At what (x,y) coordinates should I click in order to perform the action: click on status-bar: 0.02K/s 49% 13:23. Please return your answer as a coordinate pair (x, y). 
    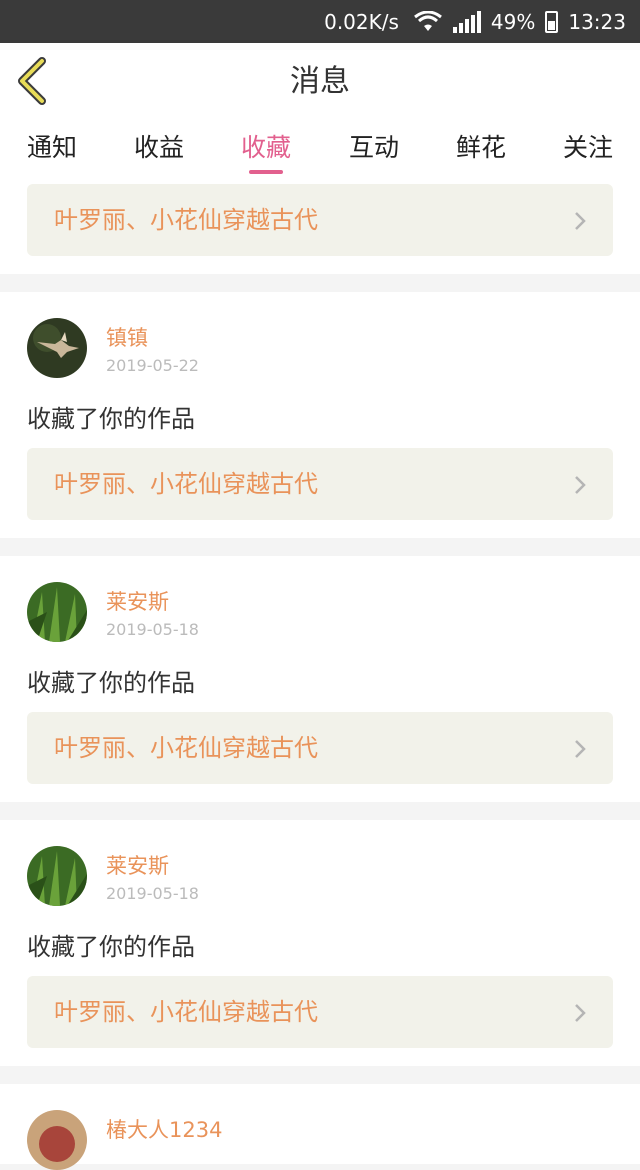
    Looking at the image, I should click on (320, 21).